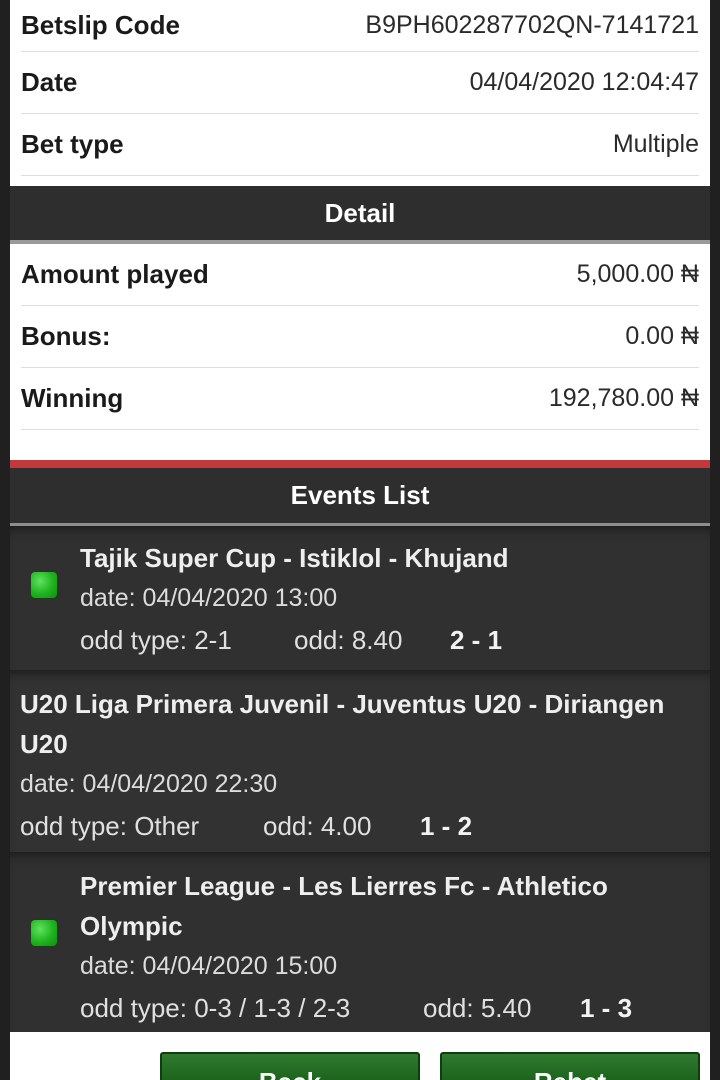 The width and height of the screenshot is (720, 1080). What do you see at coordinates (360, 337) in the screenshot?
I see `bonus-row: Bonus: 0.00 ₦` at bounding box center [360, 337].